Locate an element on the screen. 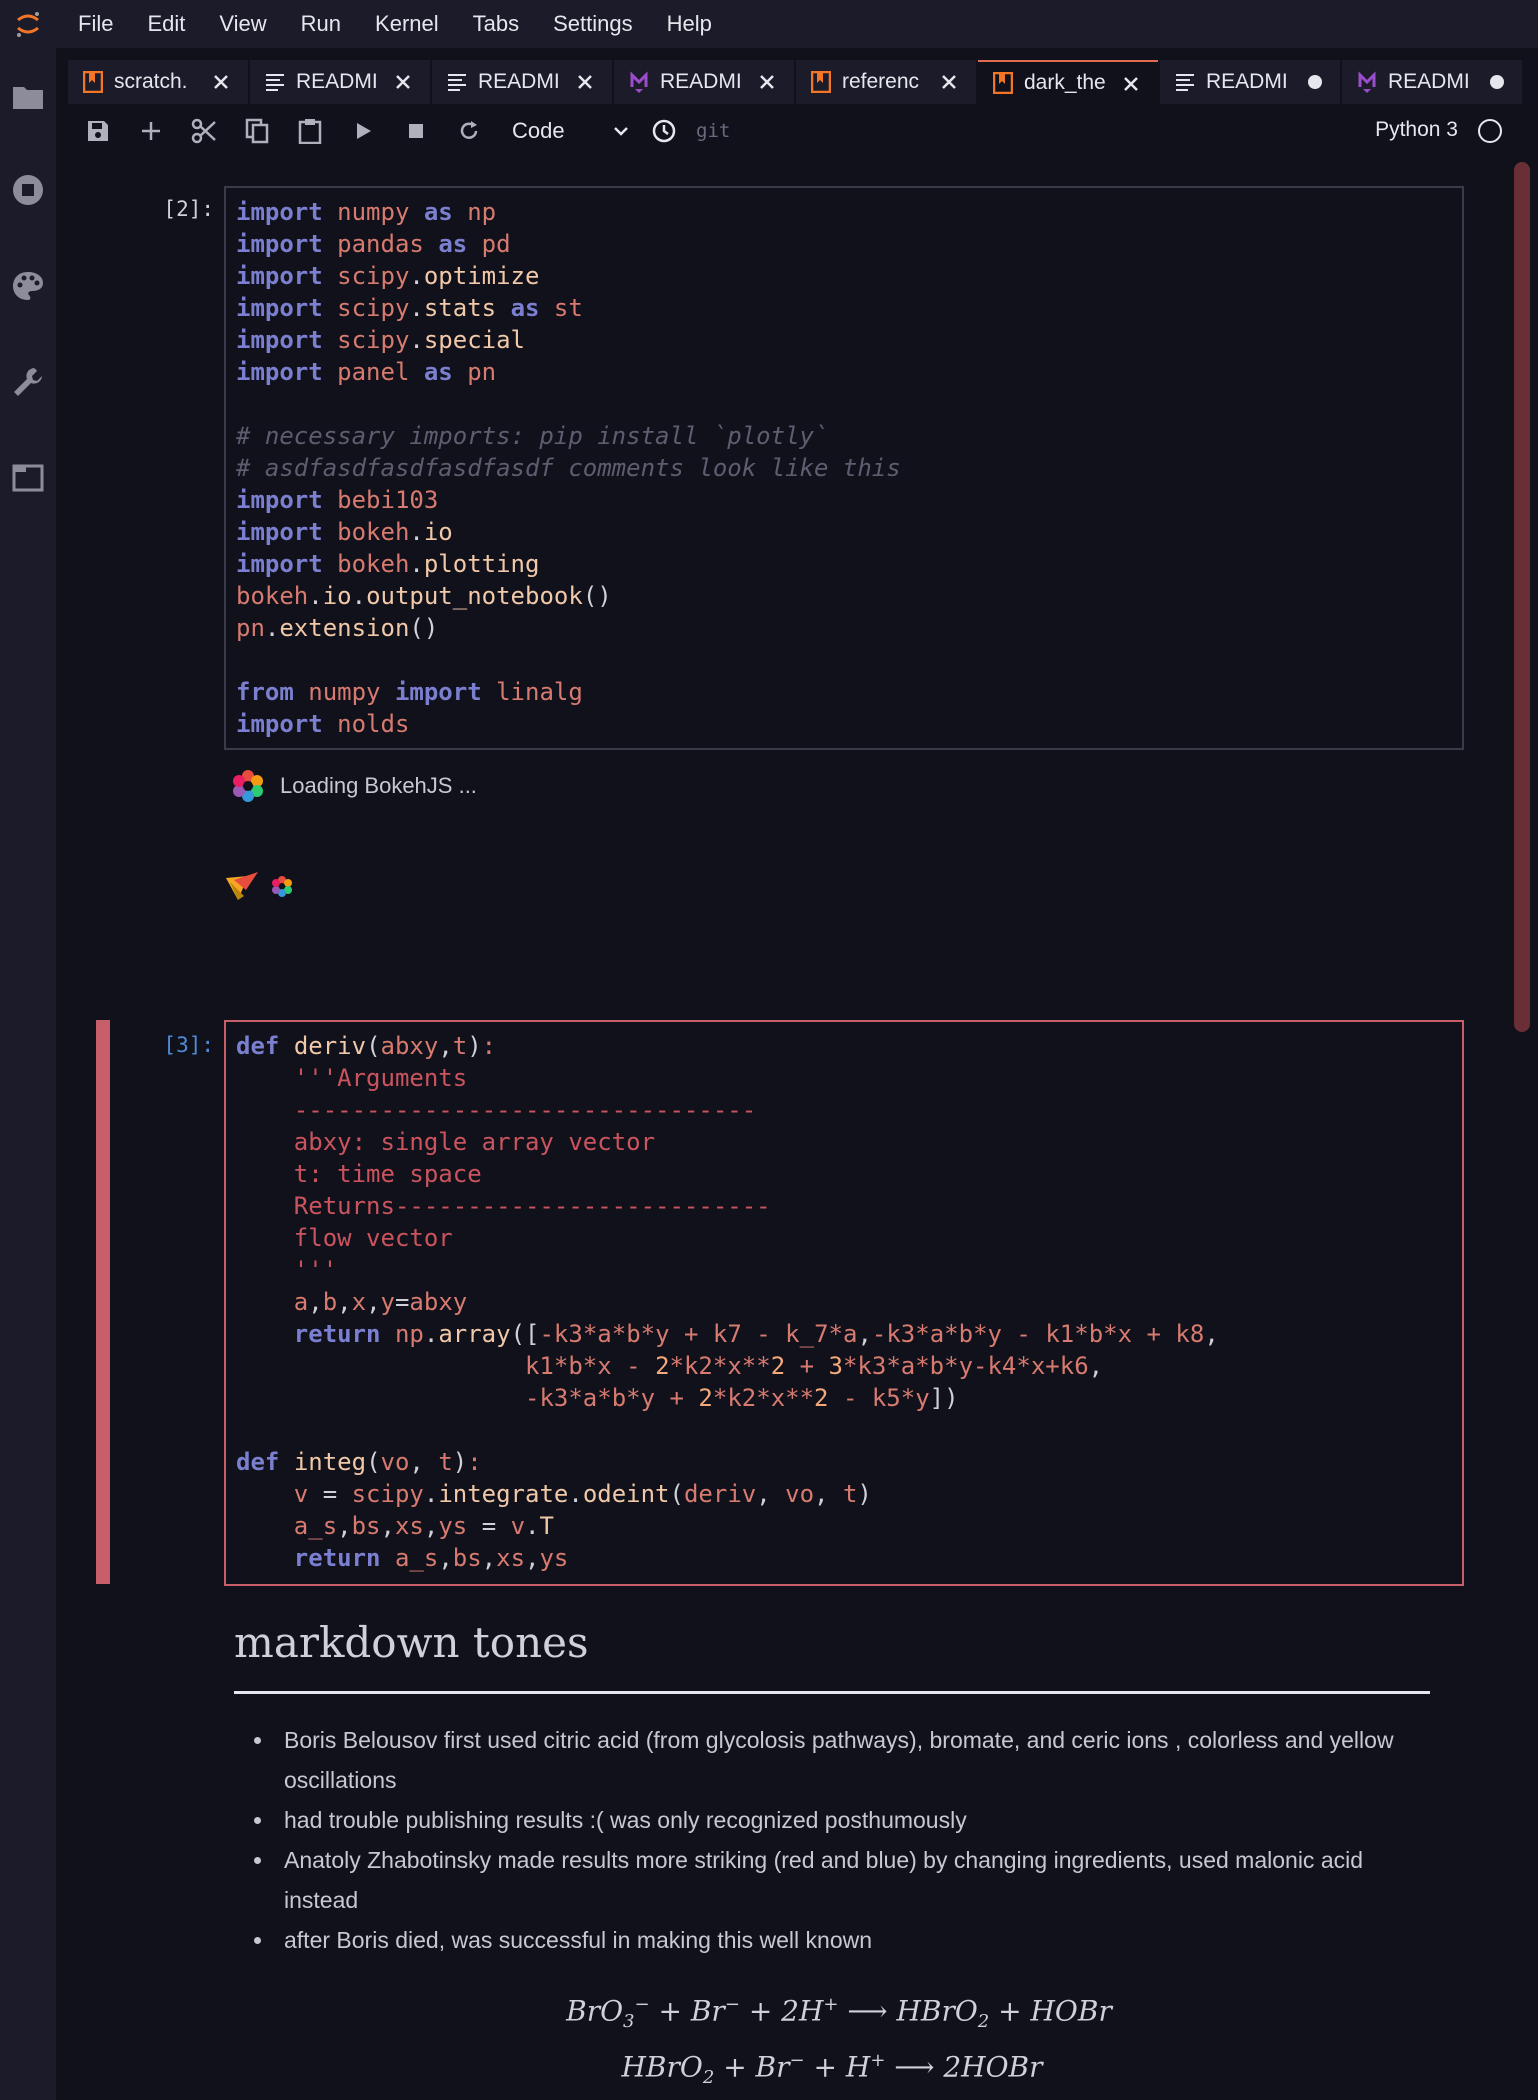 The image size is (1538, 2100). palette-icon is located at coordinates (28, 286).